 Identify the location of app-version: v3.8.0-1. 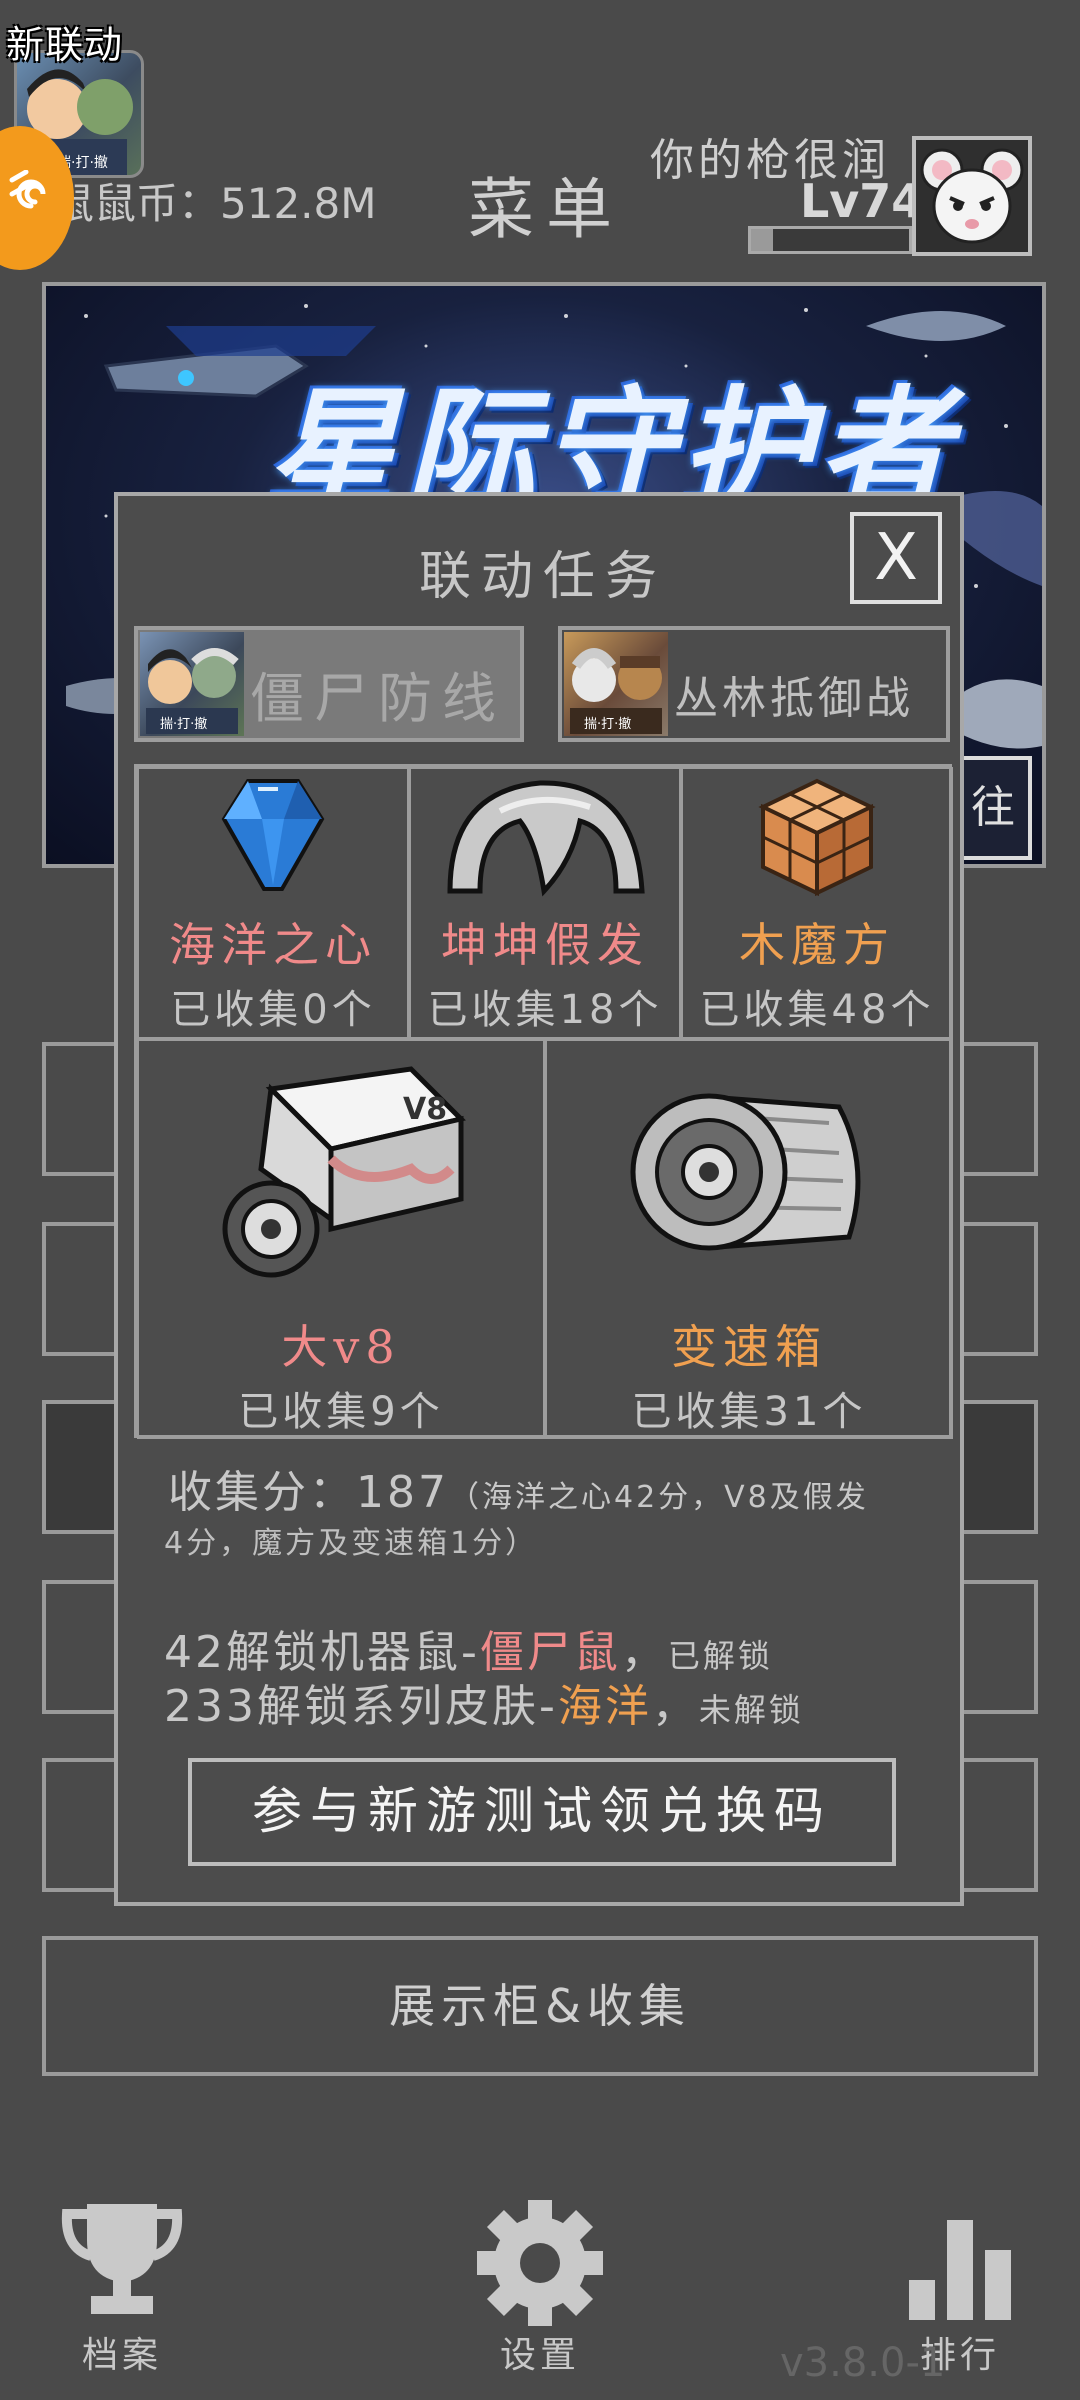
(863, 2363).